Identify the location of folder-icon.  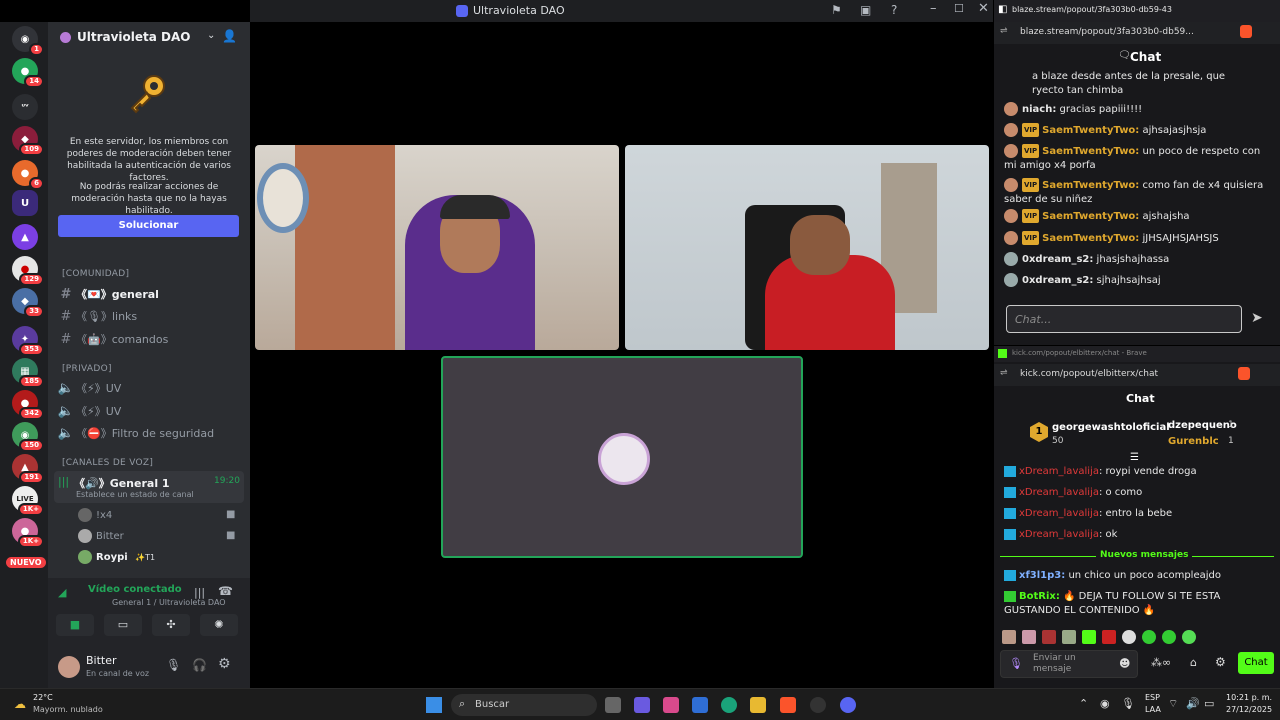
(758, 705).